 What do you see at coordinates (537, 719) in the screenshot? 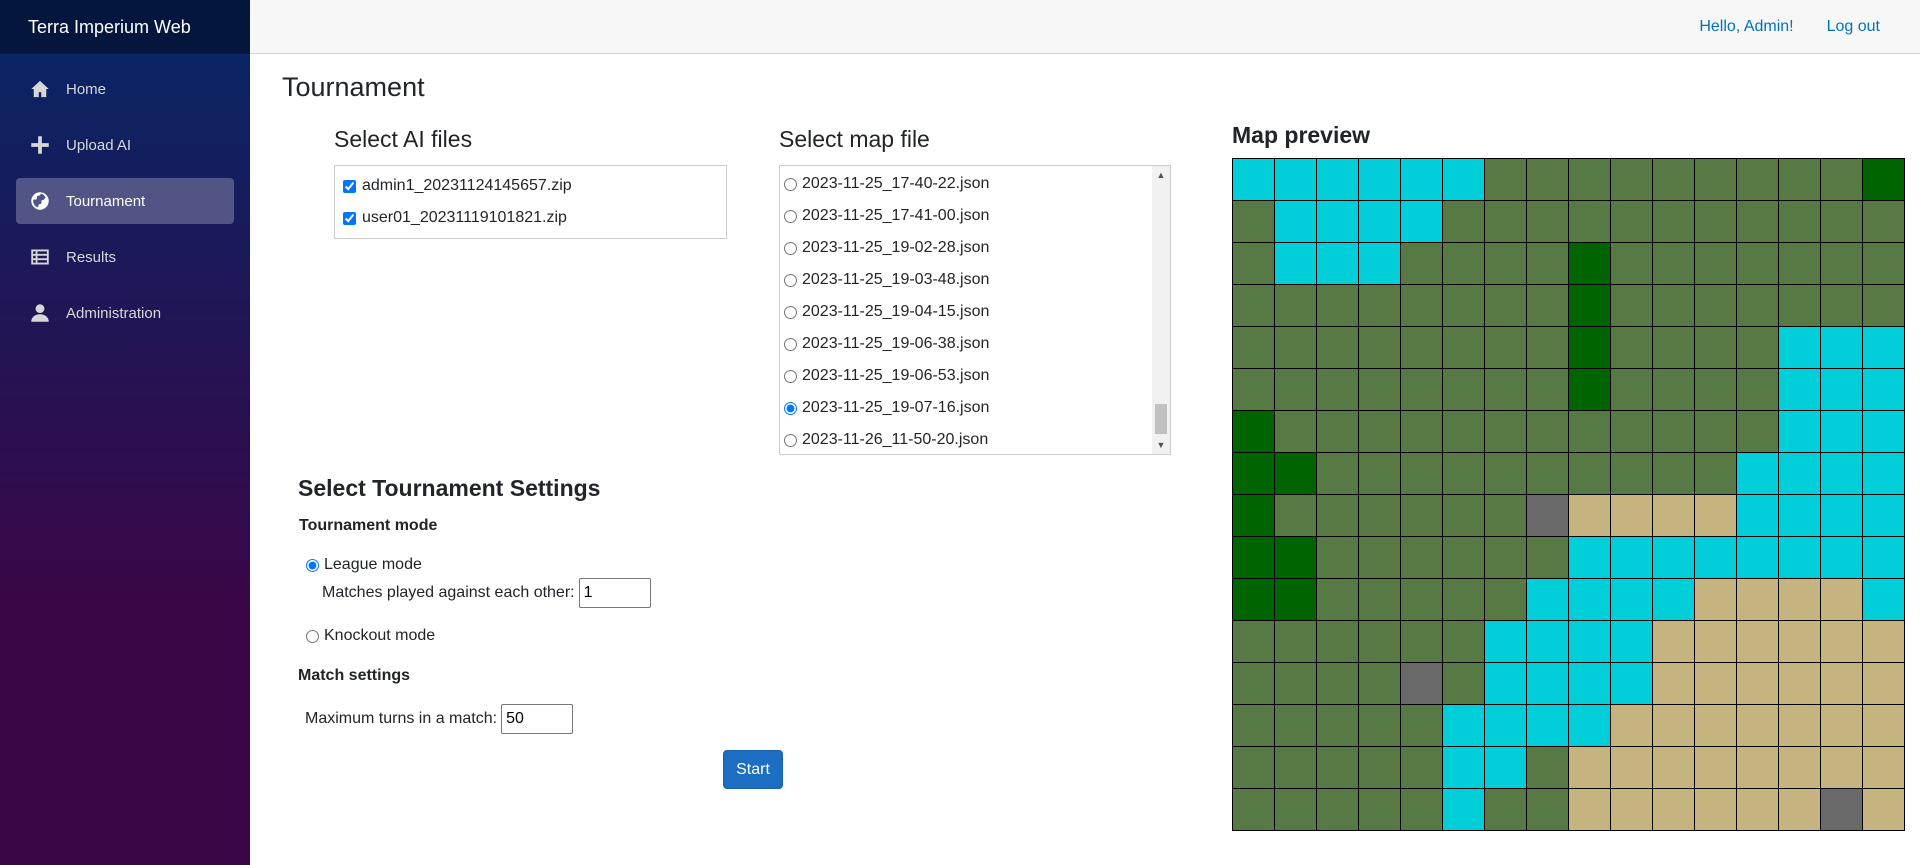
I see `max-turns-input` at bounding box center [537, 719].